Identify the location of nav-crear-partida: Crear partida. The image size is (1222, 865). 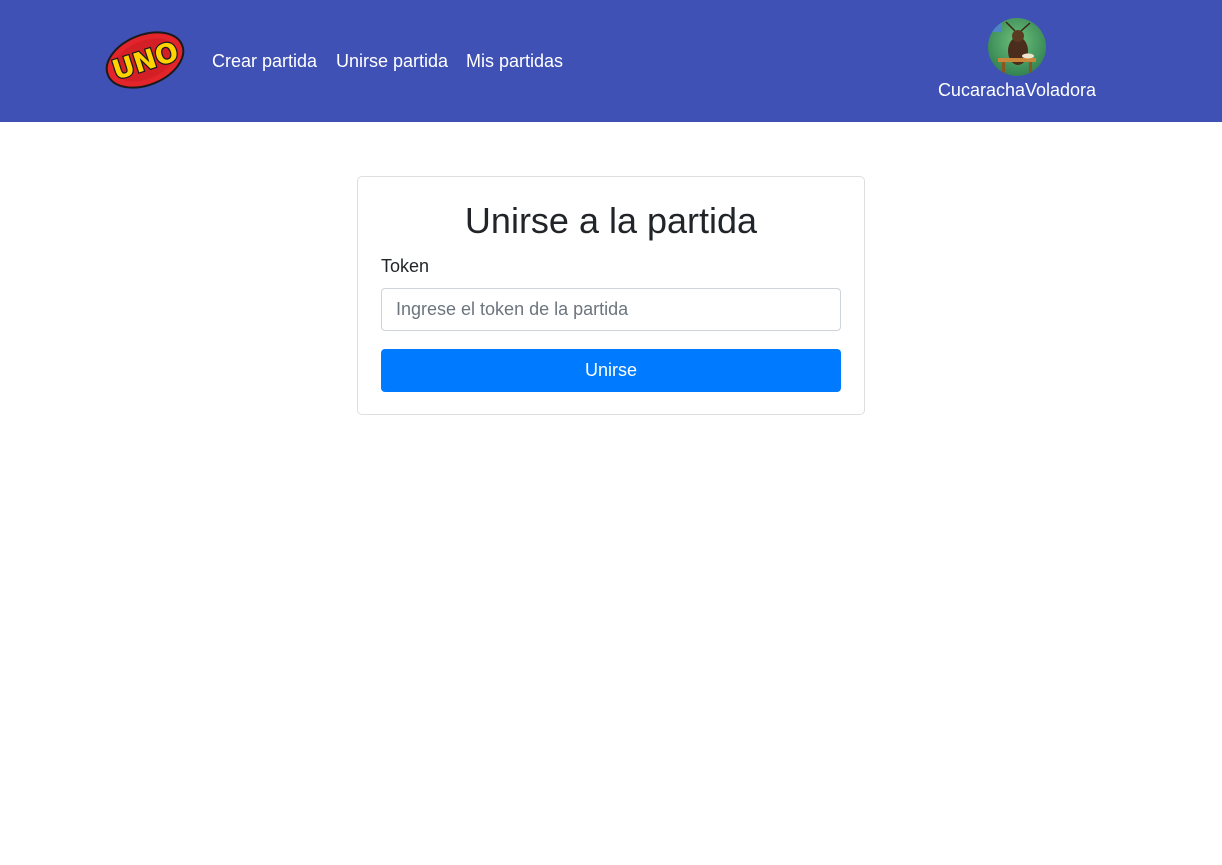
(264, 61).